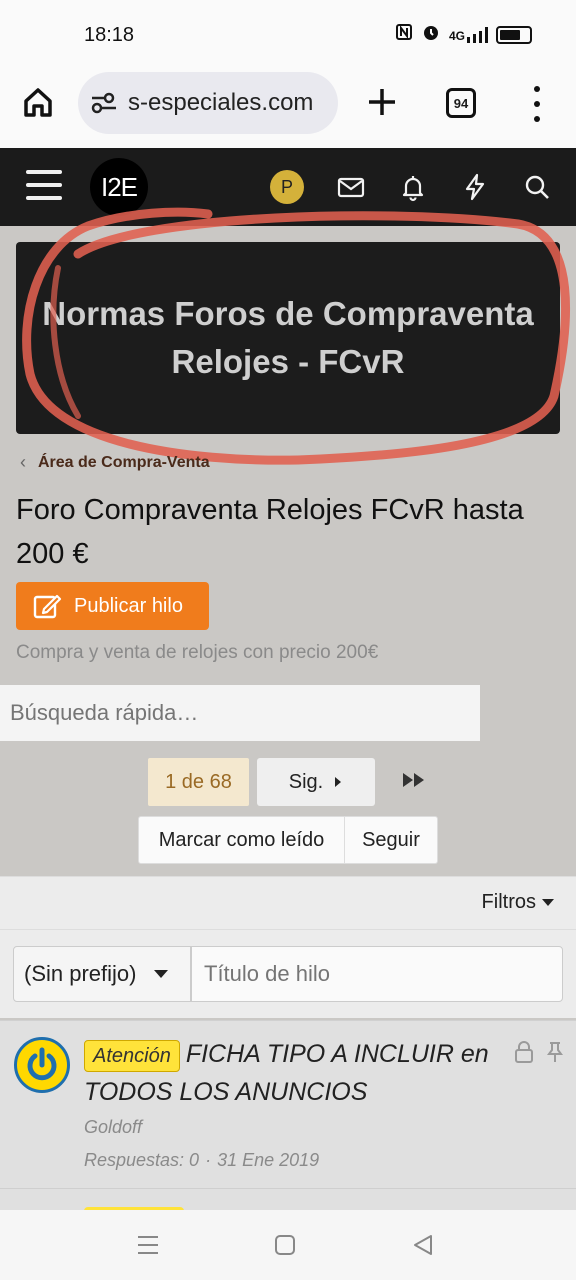 This screenshot has height=1280, width=576. I want to click on battery-icon, so click(514, 34).